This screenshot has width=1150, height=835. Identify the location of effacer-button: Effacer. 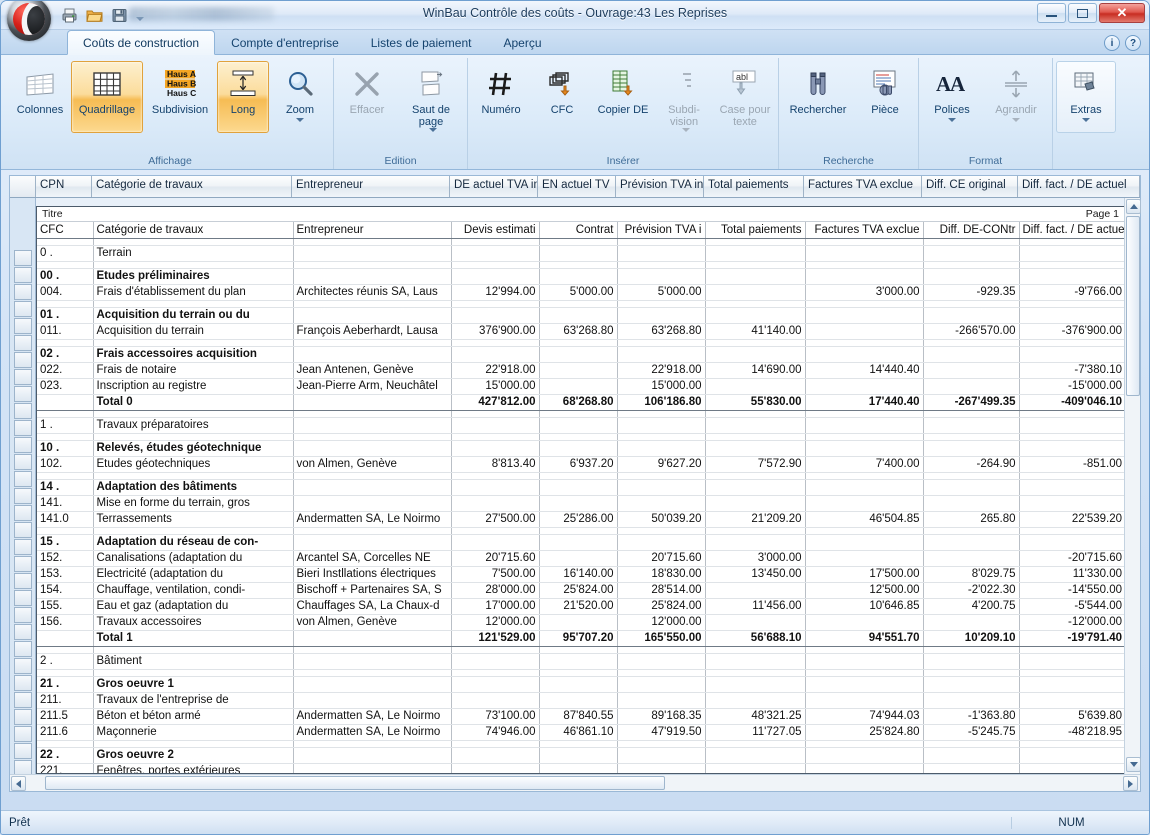
(367, 97).